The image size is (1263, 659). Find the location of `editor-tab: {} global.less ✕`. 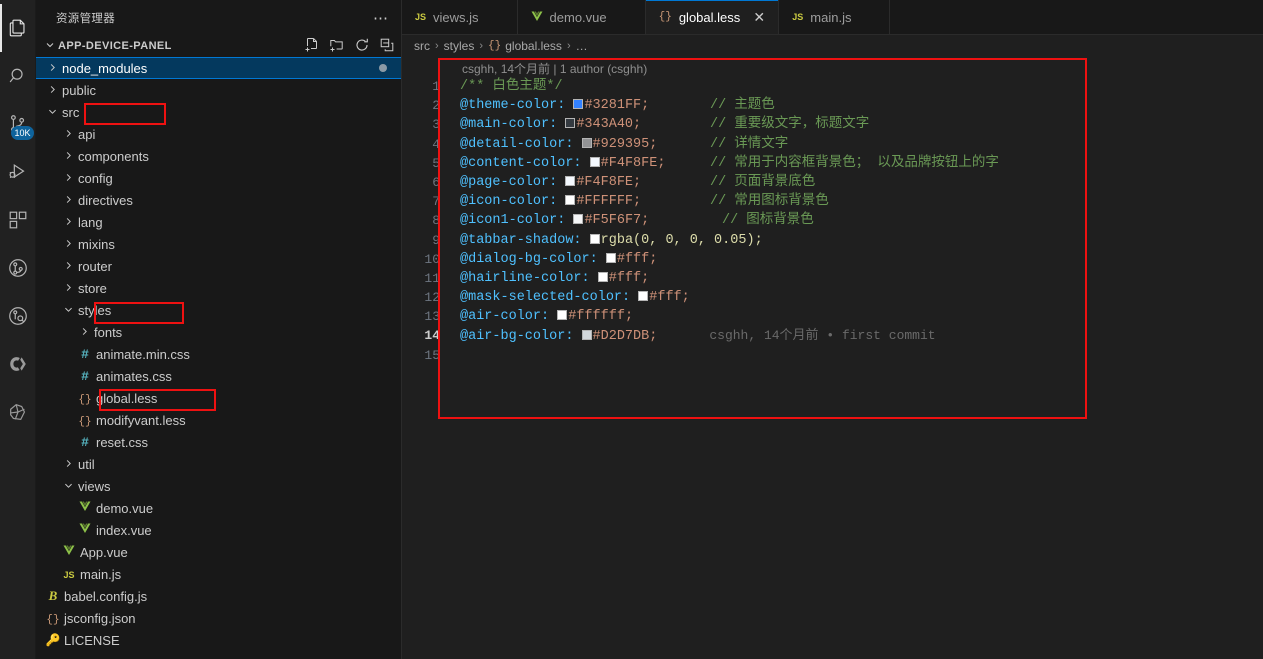

editor-tab: {} global.less ✕ is located at coordinates (712, 17).